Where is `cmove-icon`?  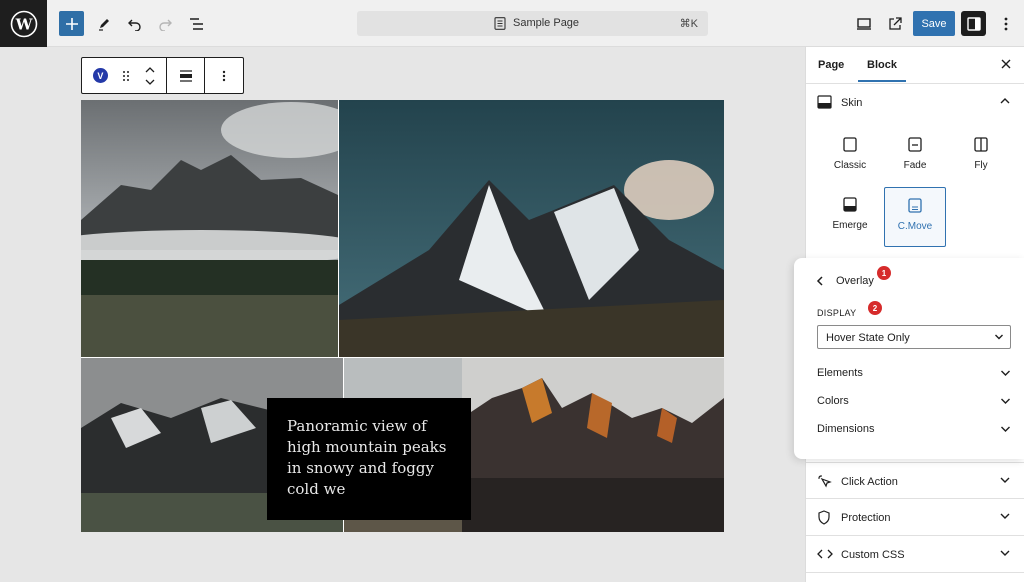
cmove-icon is located at coordinates (915, 205).